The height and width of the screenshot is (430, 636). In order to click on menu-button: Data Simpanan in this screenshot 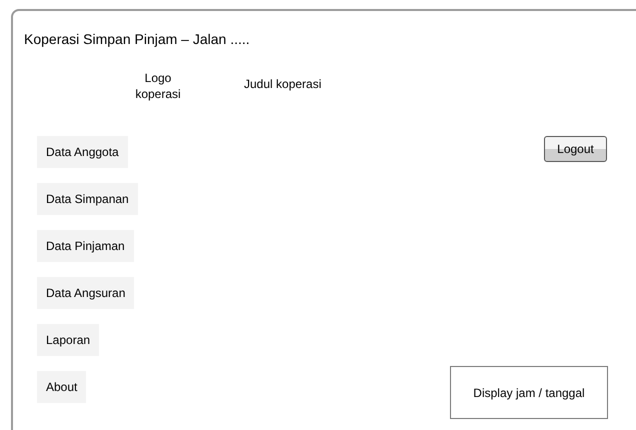, I will do `click(87, 199)`.